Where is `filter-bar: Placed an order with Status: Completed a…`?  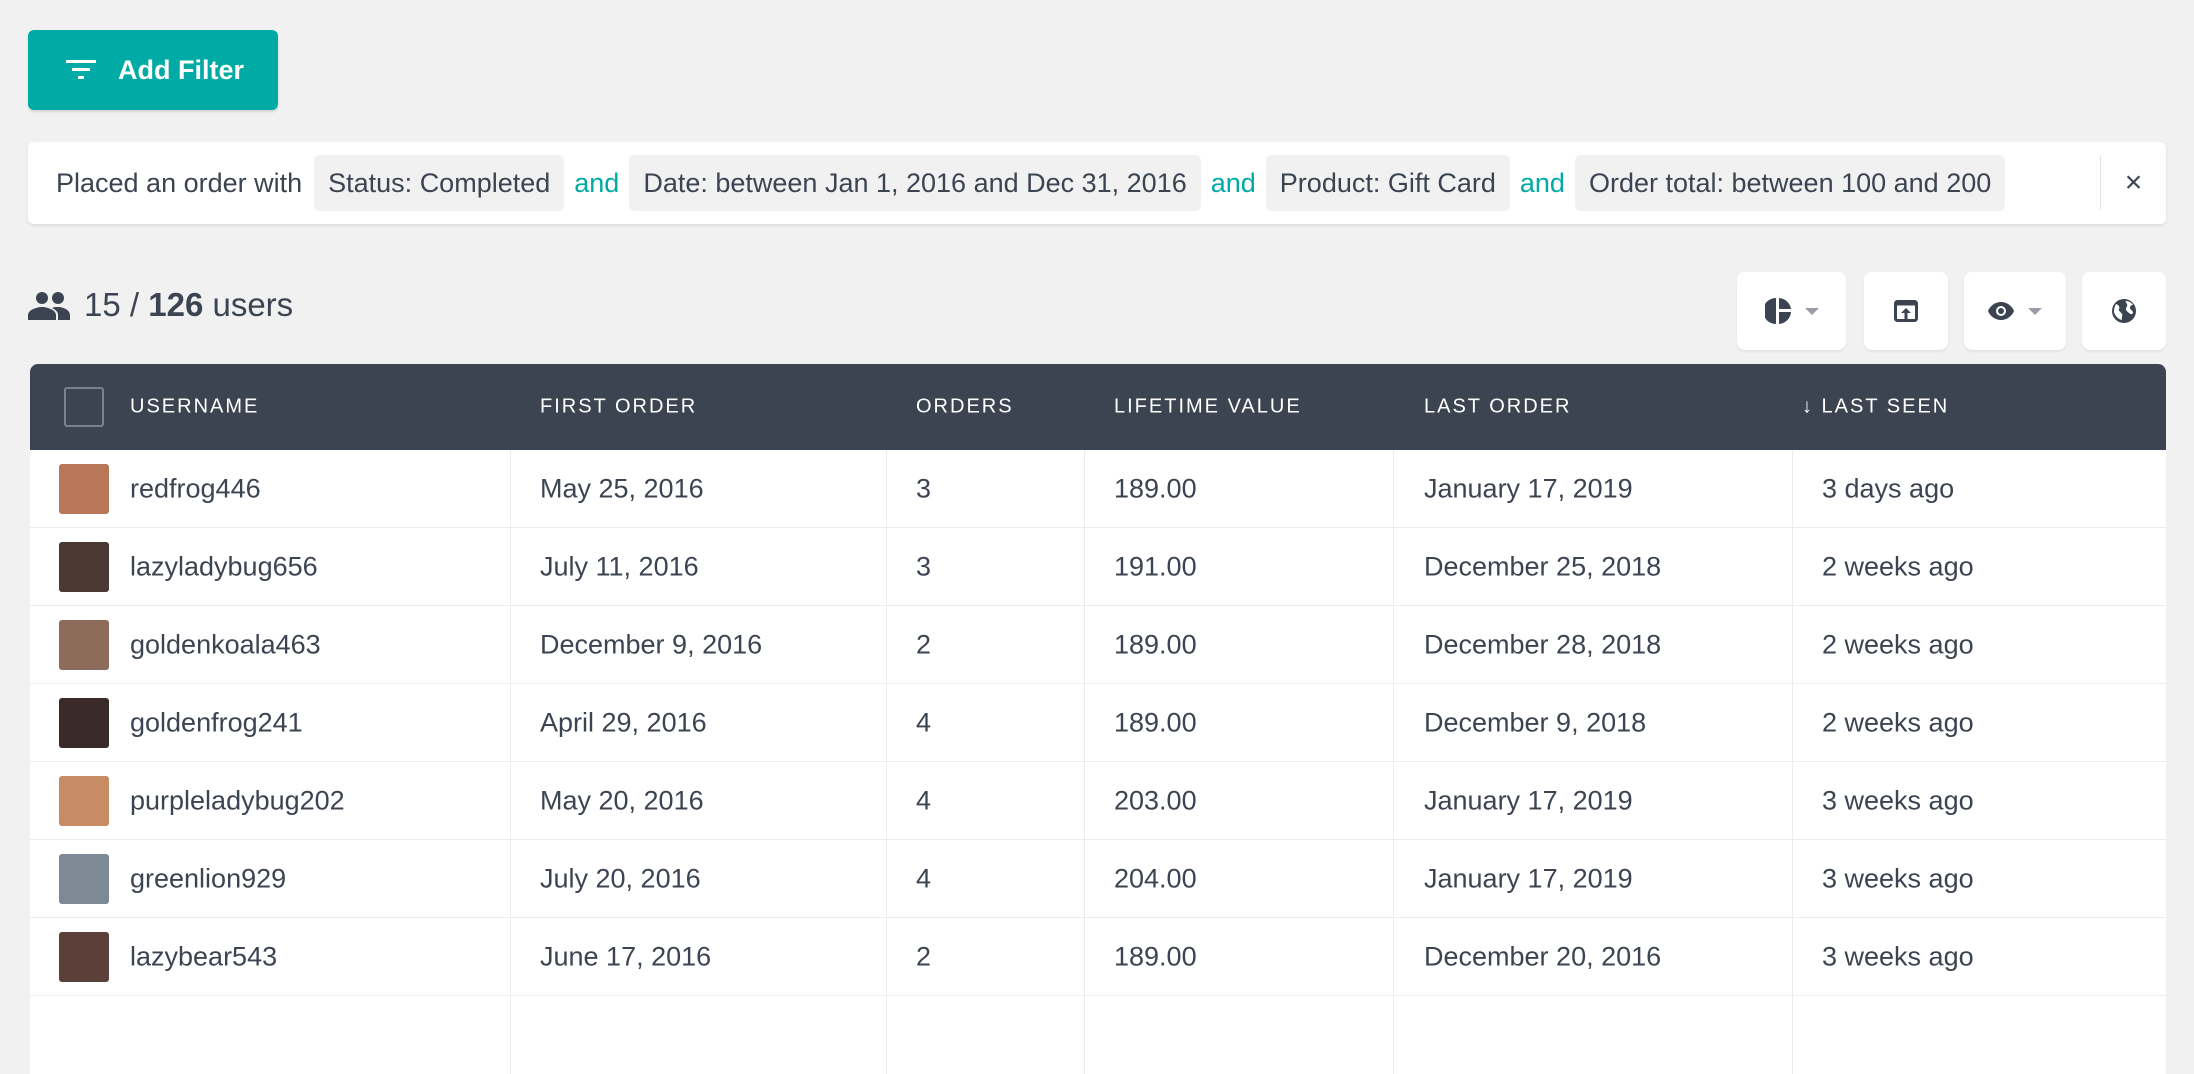 filter-bar: Placed an order with Status: Completed a… is located at coordinates (1097, 183).